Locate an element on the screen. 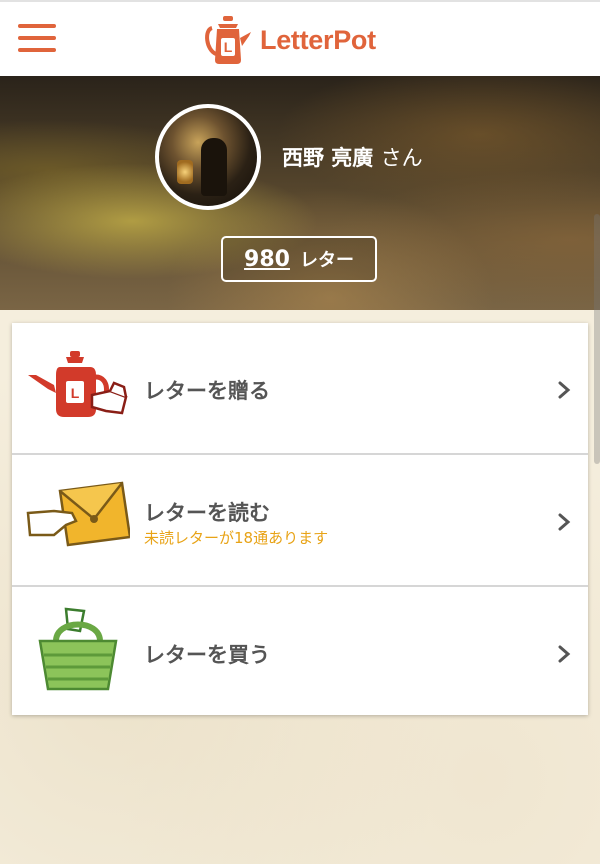 This screenshot has height=864, width=600. user-honorific: さん is located at coordinates (401, 158).